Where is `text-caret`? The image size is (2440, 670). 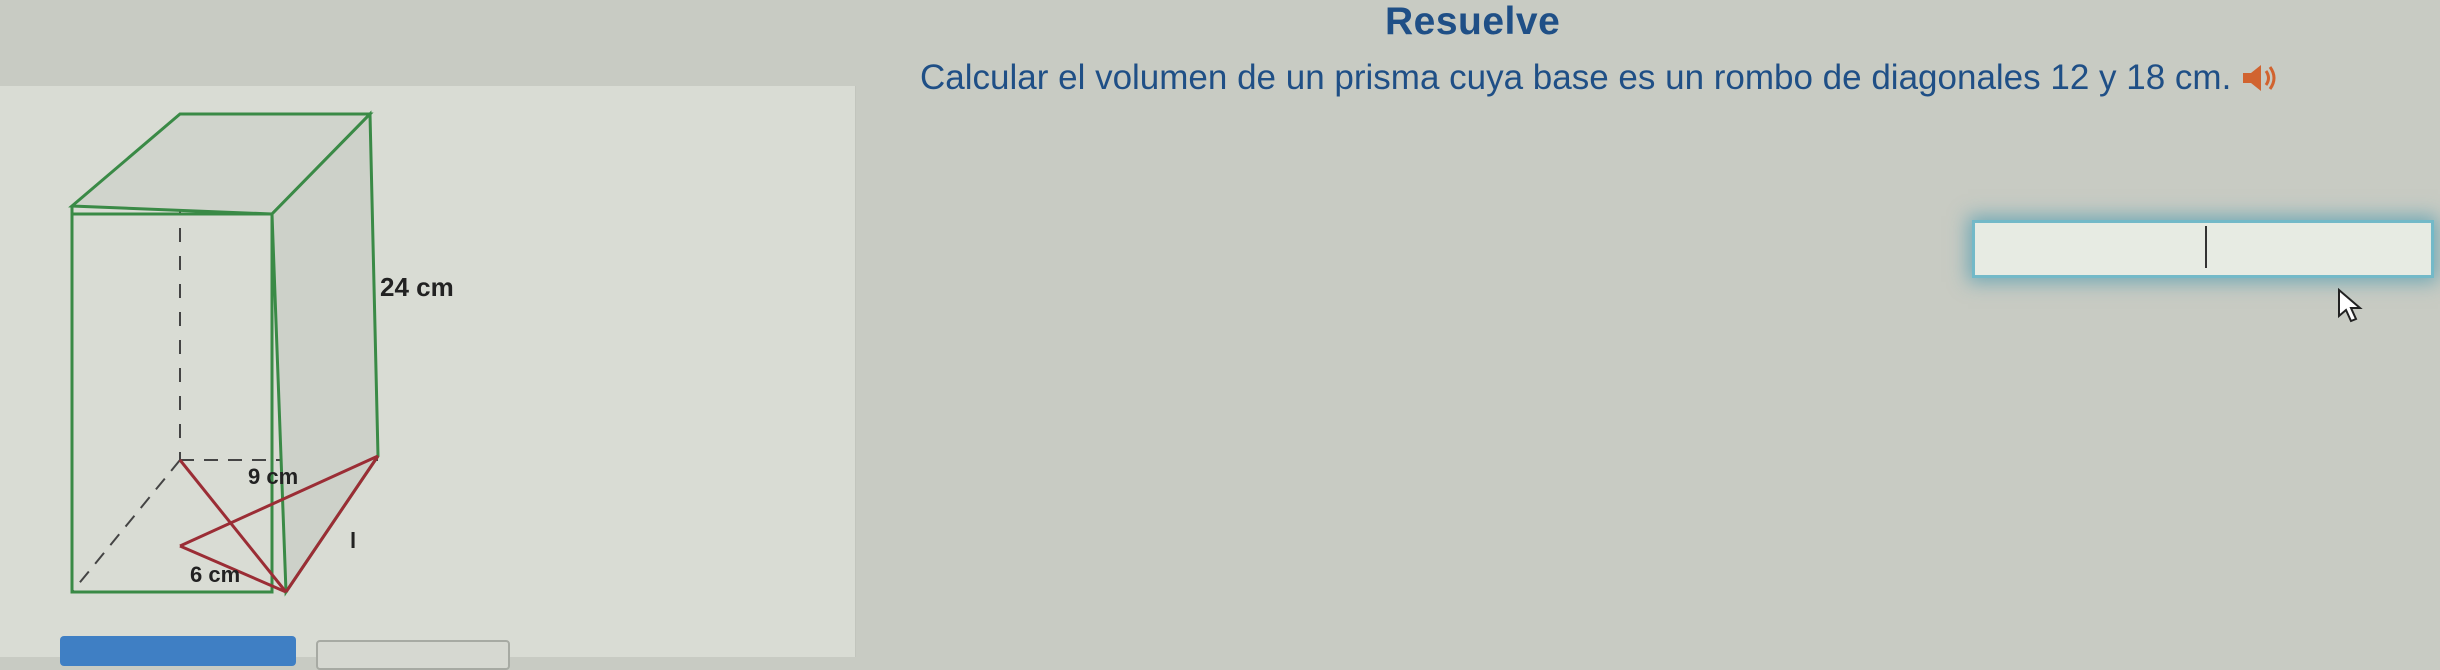 text-caret is located at coordinates (2206, 247).